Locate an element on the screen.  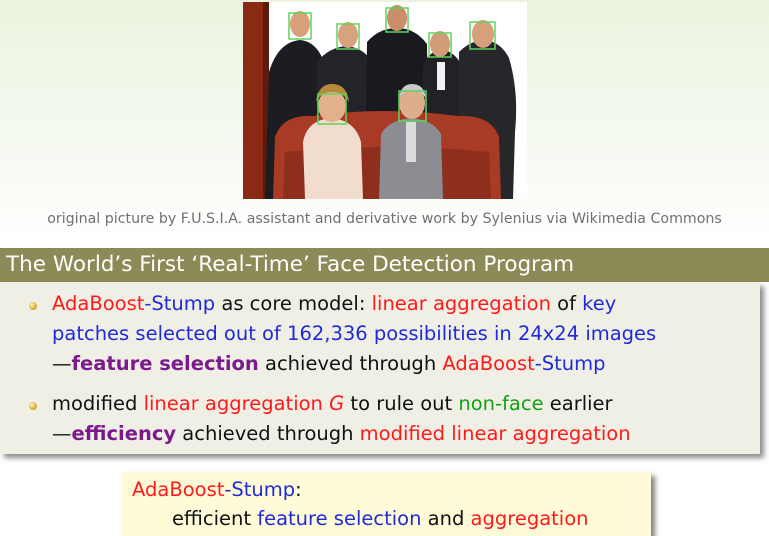
person-back-5-head is located at coordinates (483, 34).